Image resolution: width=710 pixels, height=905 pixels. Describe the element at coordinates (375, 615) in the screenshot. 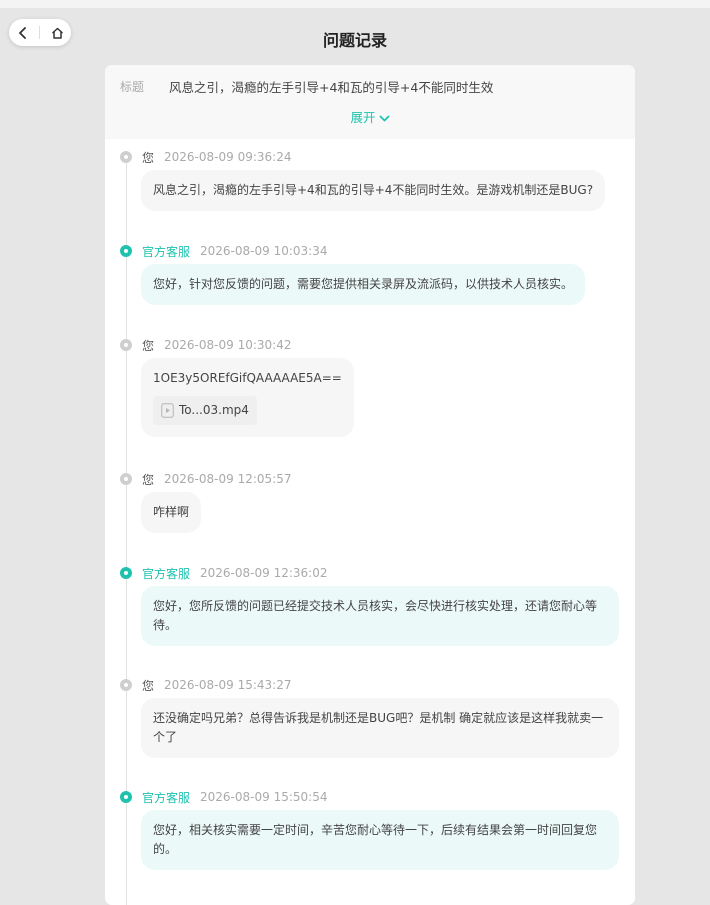

I see `message-text: 您好，您所反馈的问题已经提交技术人员核实，会尽快进行核实处理，还请您耐心等待。` at that location.